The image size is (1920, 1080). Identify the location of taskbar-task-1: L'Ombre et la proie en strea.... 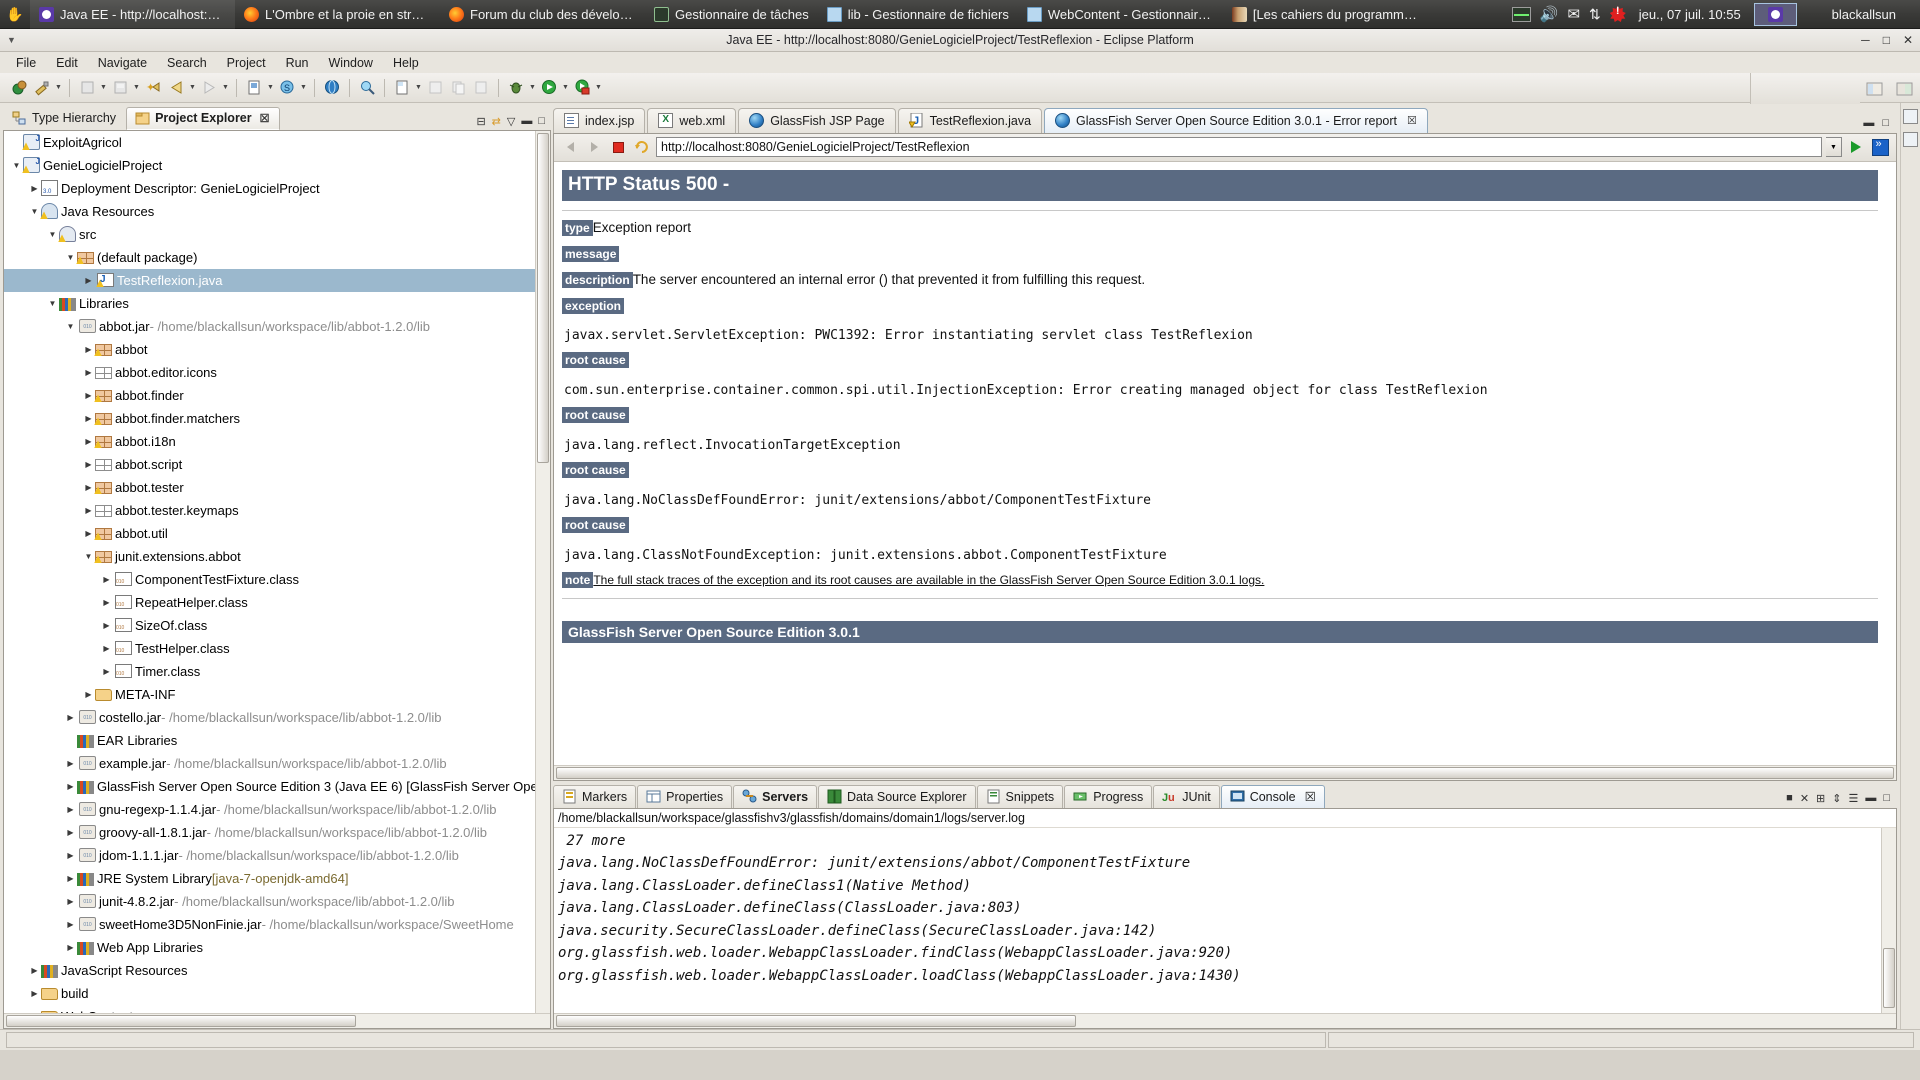
(337, 14).